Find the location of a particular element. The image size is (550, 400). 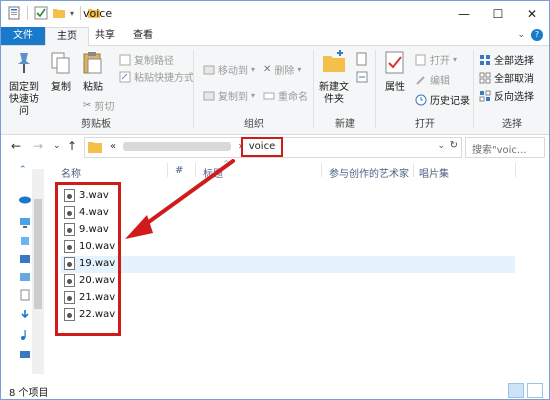

recent-locations-icon: ⌄ is located at coordinates (57, 146).